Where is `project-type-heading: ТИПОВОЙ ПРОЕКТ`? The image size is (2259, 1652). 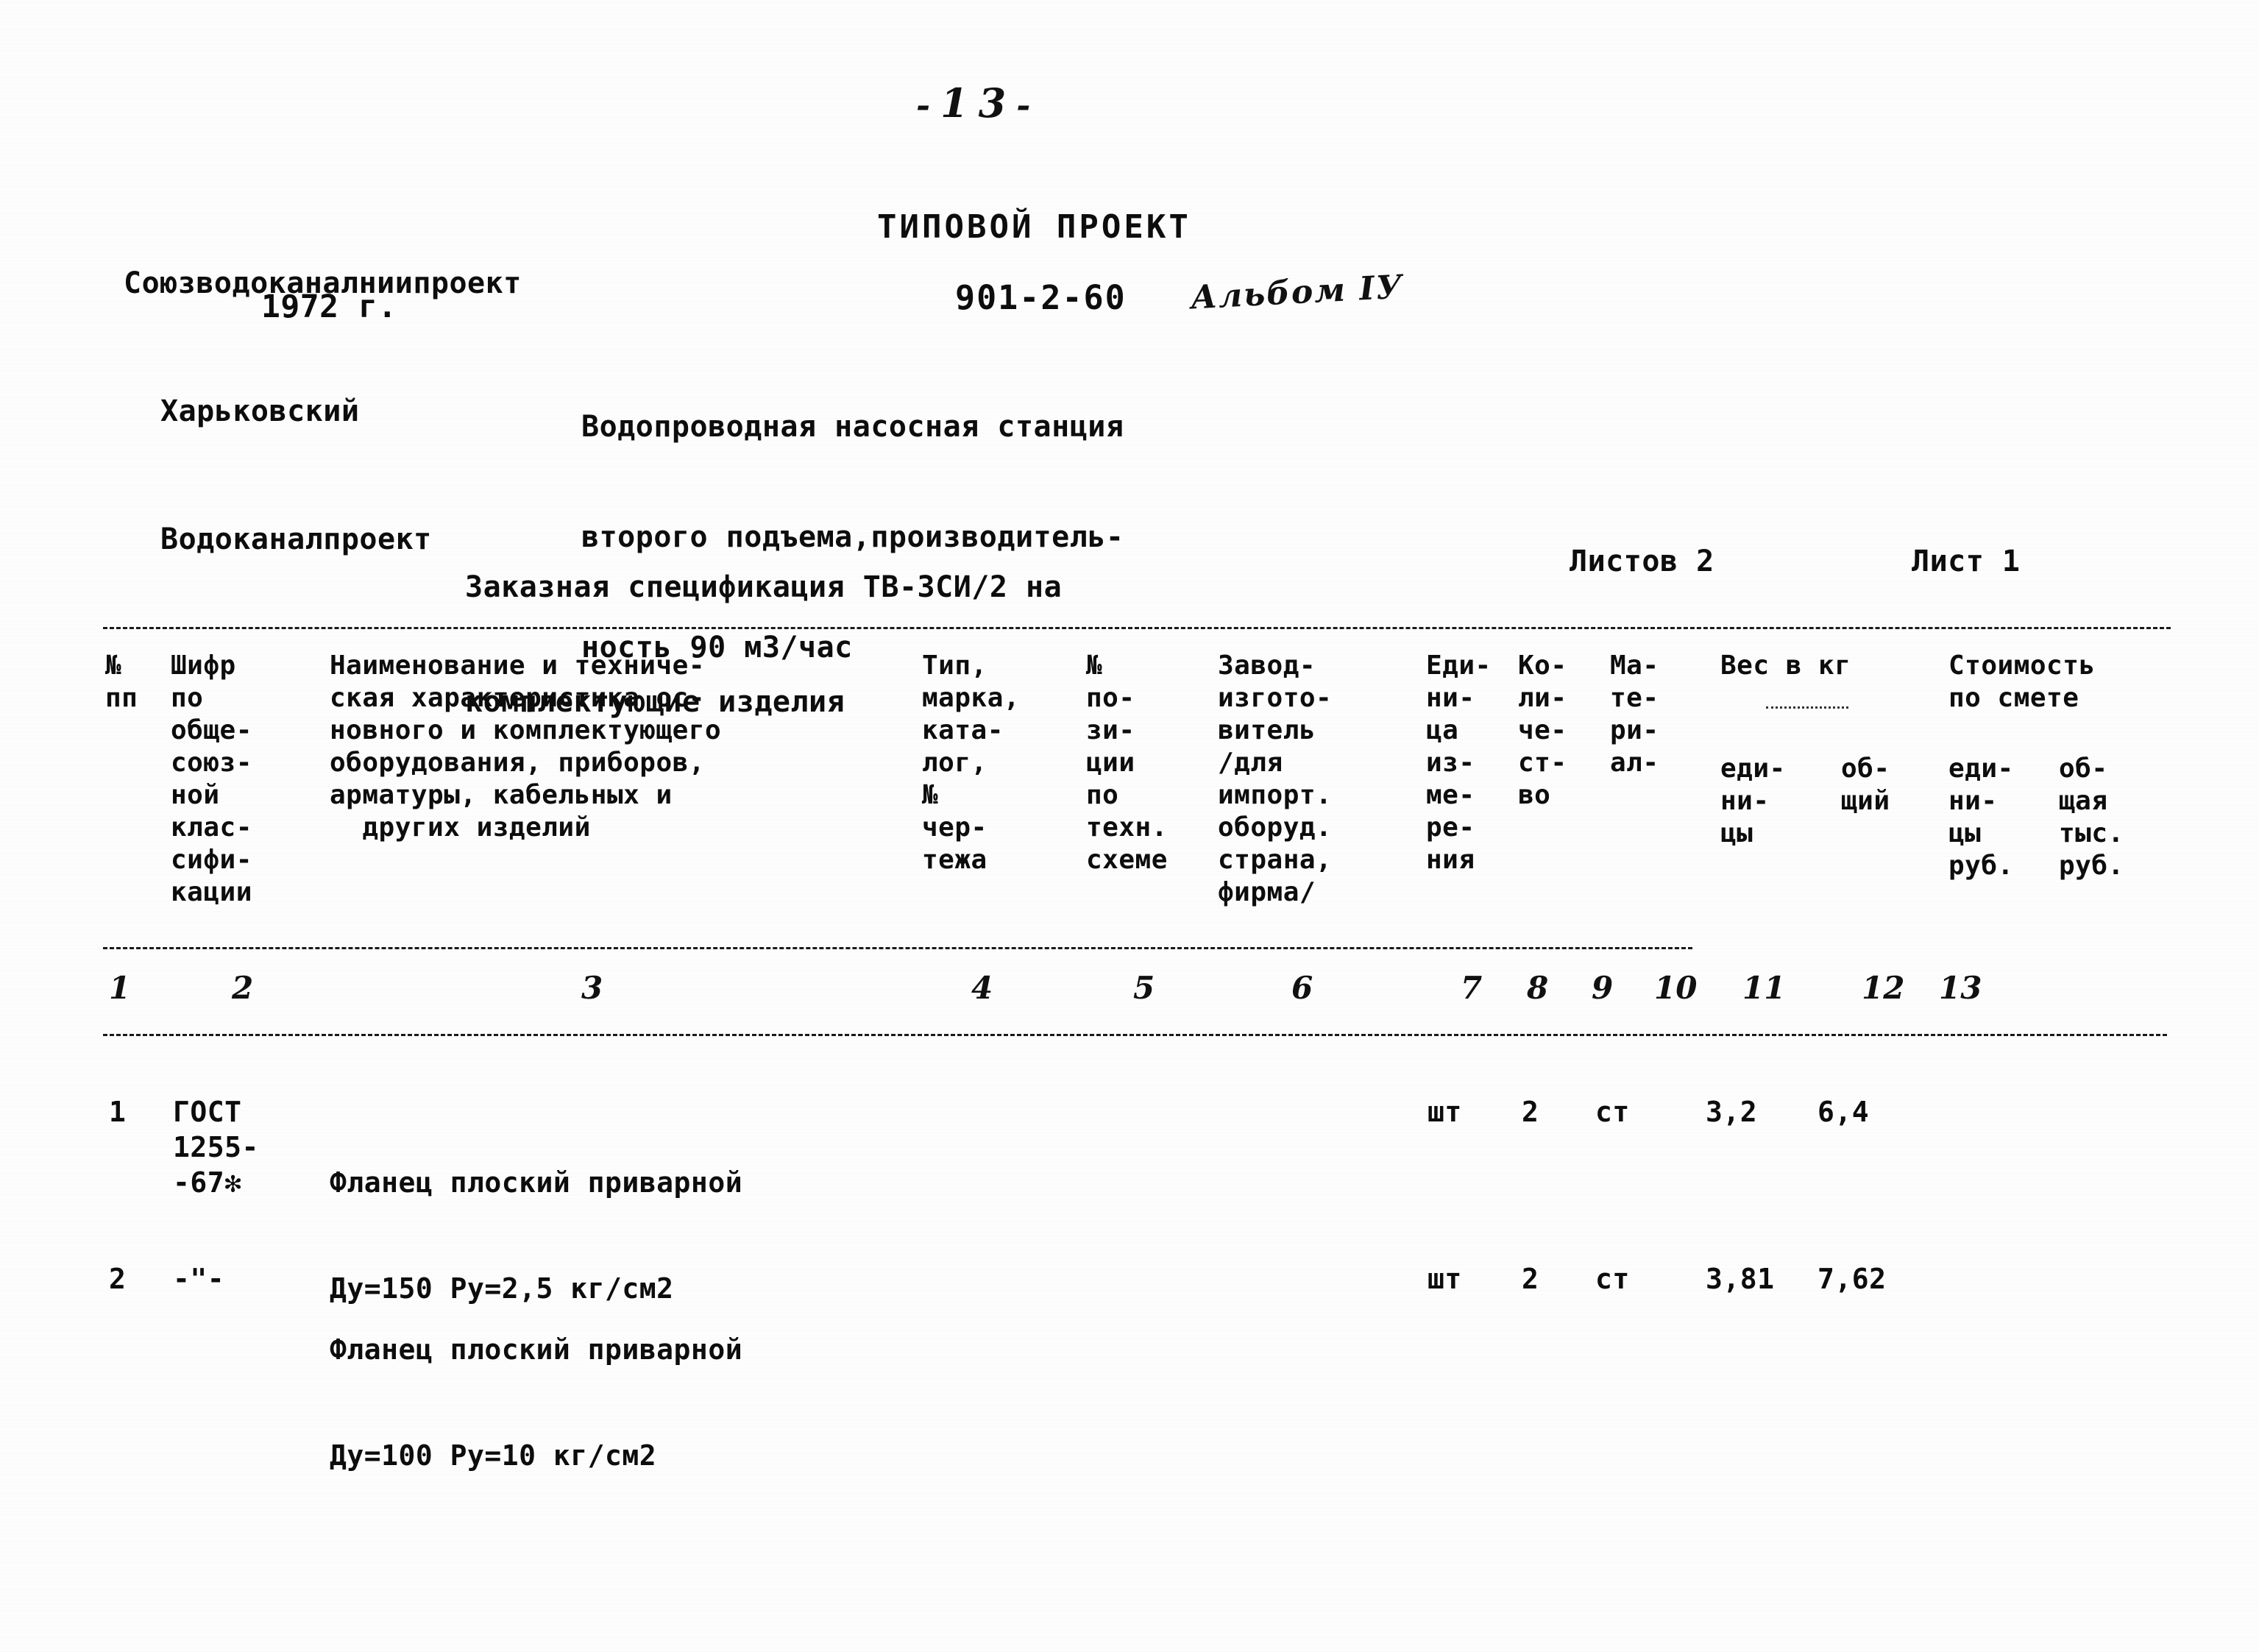 project-type-heading: ТИПОВОЙ ПРОЕКТ is located at coordinates (1034, 227).